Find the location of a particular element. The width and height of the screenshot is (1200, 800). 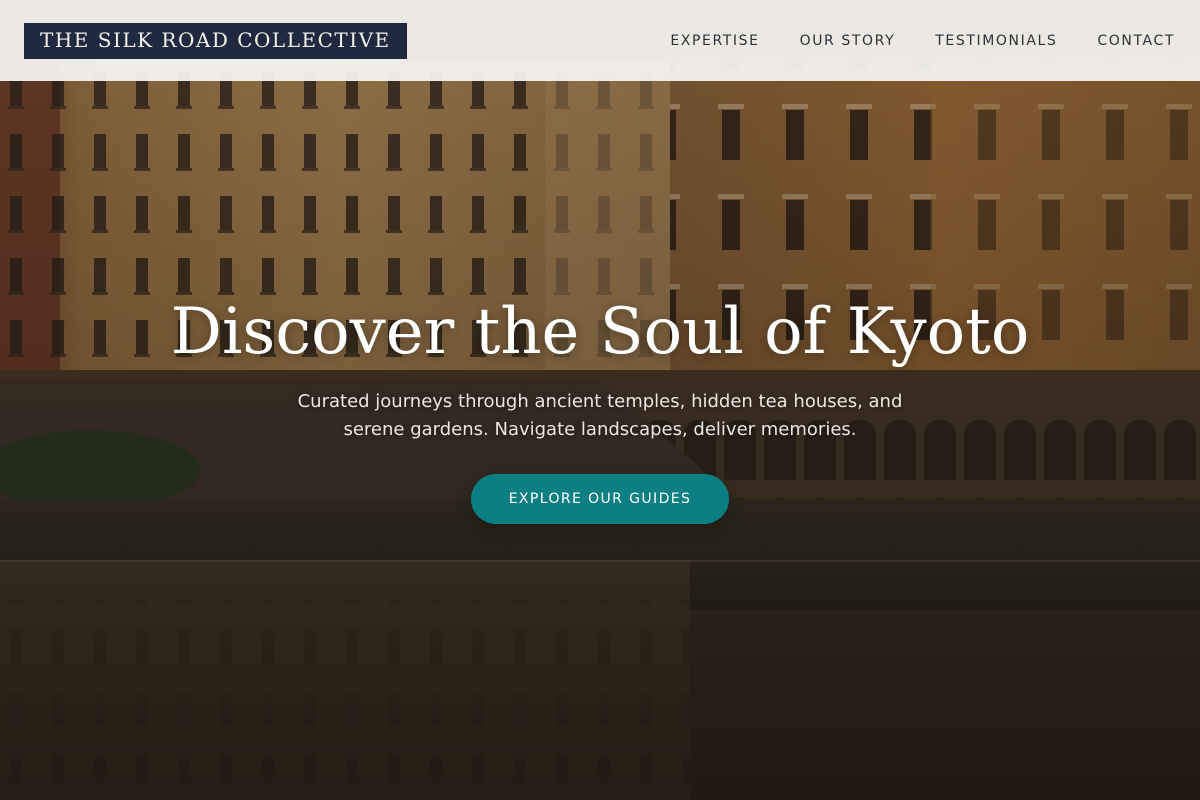

nav-link-expertise: EXPERTISE is located at coordinates (714, 41).